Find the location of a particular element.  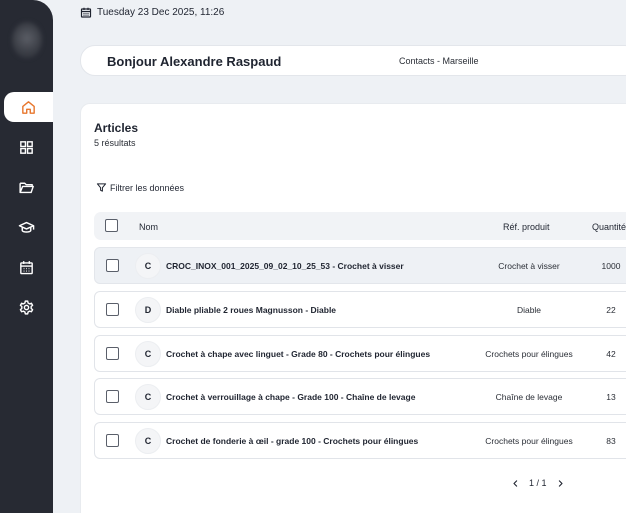

row-ref: Diable is located at coordinates (529, 310).